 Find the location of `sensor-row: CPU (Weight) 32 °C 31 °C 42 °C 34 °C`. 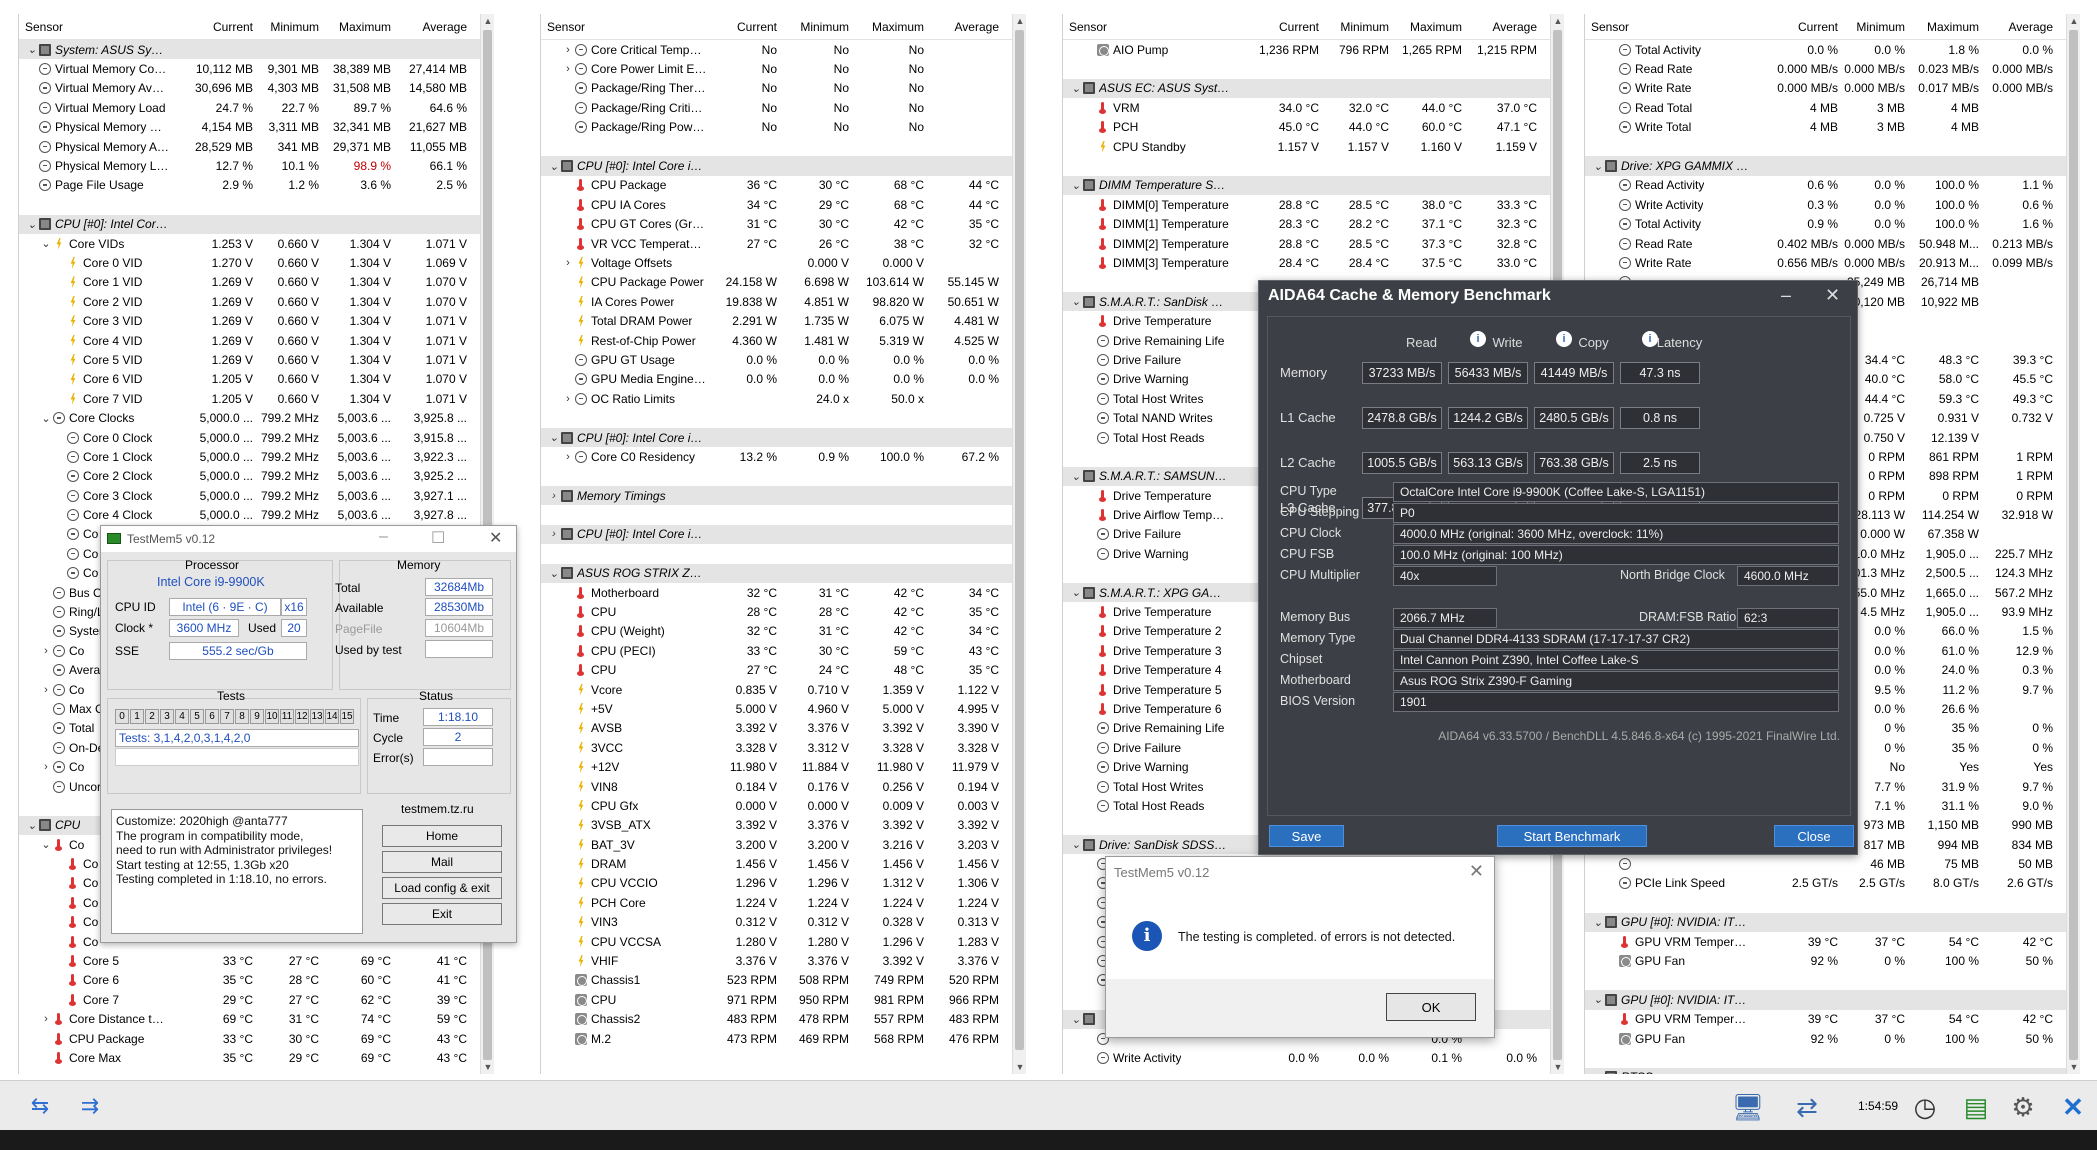

sensor-row: CPU (Weight) 32 °C 31 °C 42 °C 34 °C is located at coordinates (776, 631).